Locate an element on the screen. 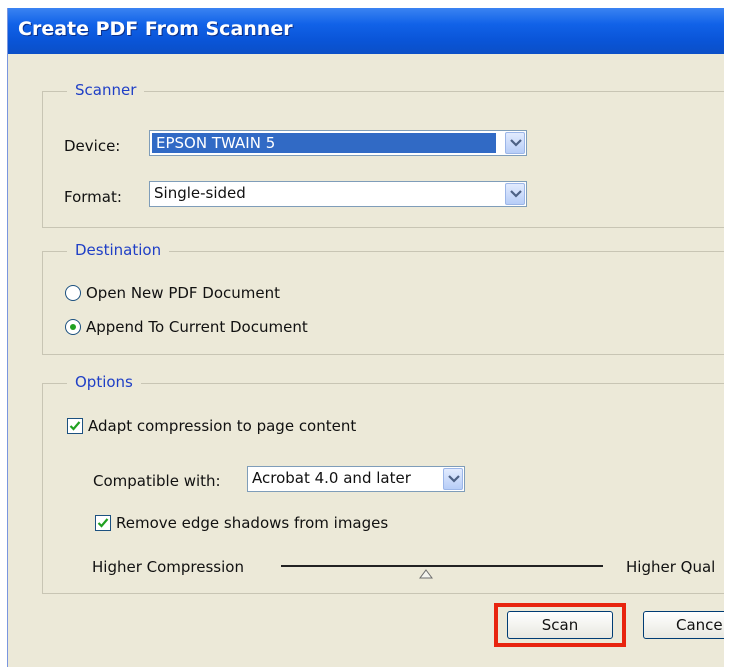 The image size is (733, 667). open-new-pdf-radio is located at coordinates (73, 293).